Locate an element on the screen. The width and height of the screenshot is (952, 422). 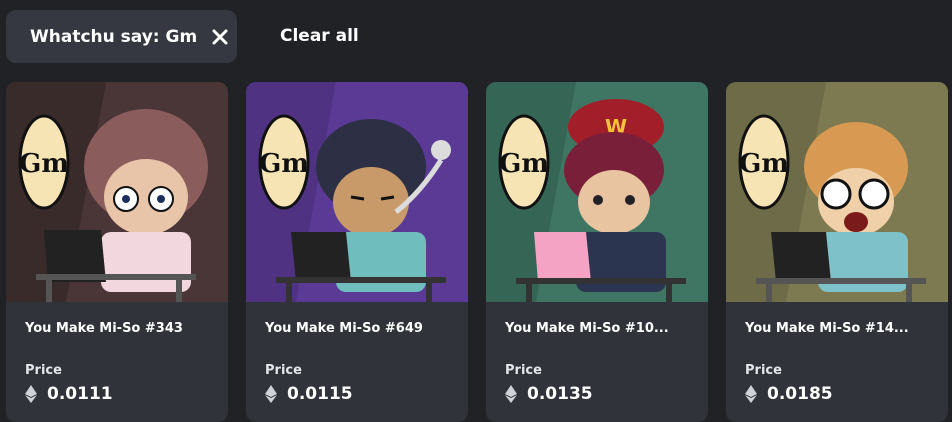
filter-chip-label: Whatchu say: Gm is located at coordinates (114, 36).